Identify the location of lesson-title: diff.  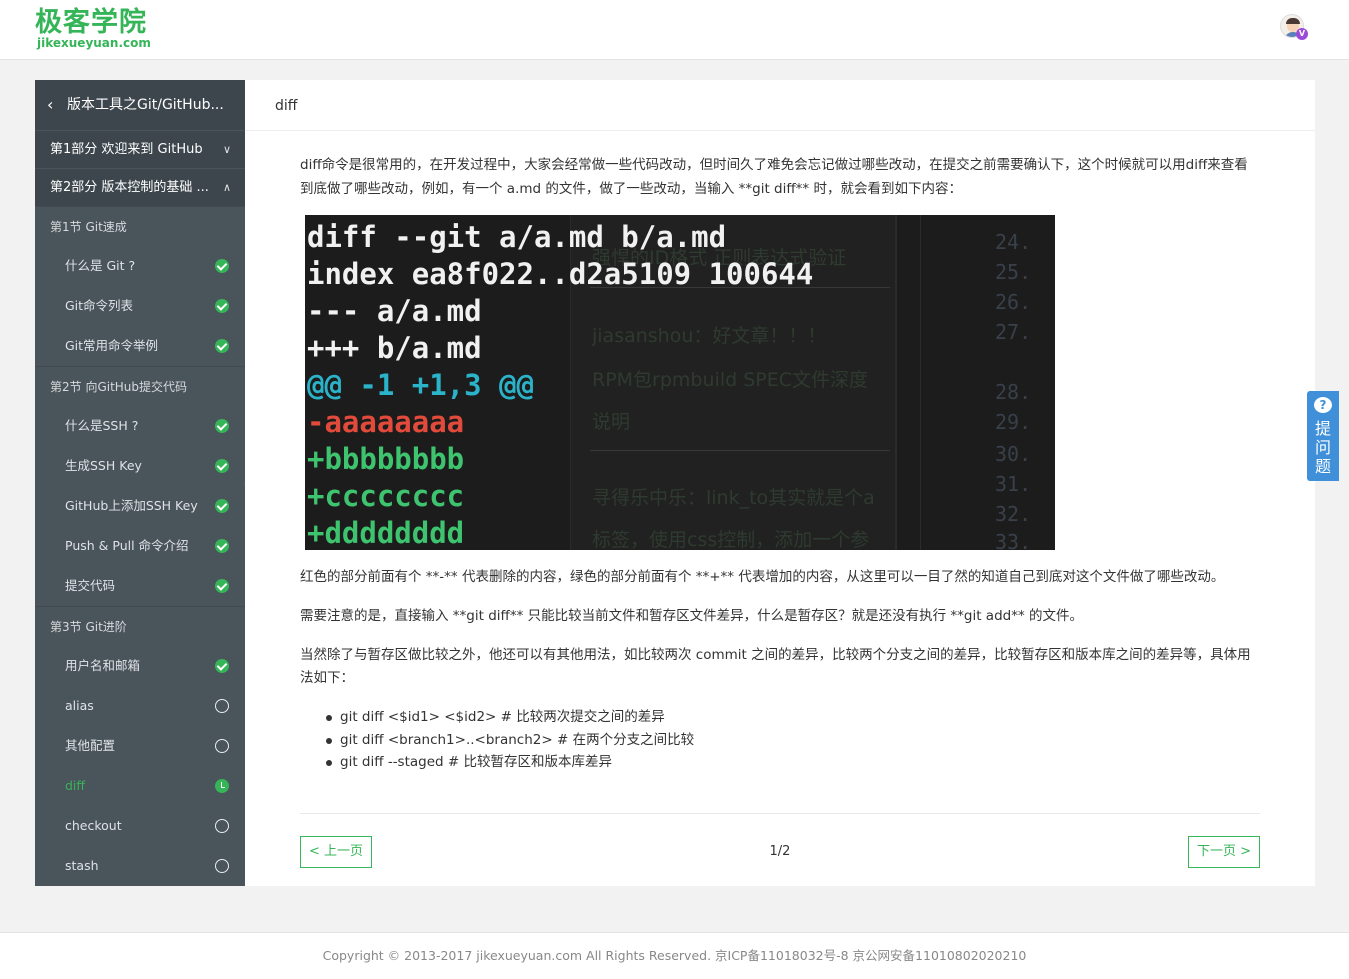
(780, 105).